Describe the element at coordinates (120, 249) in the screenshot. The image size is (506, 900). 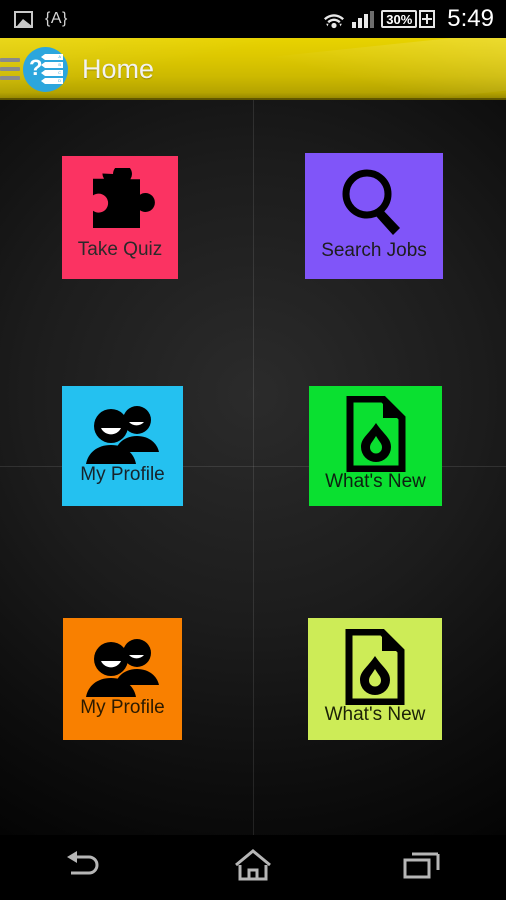
I see `tile-label: Take Quiz` at that location.